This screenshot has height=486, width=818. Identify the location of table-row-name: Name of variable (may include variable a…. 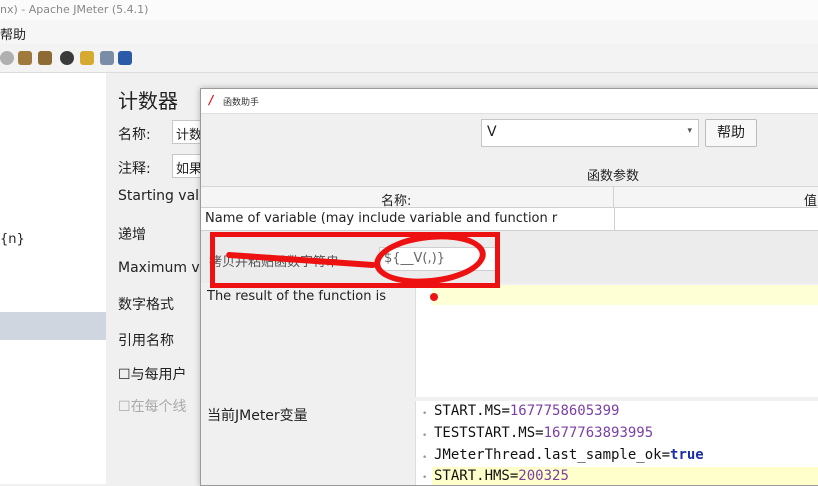
(407, 218).